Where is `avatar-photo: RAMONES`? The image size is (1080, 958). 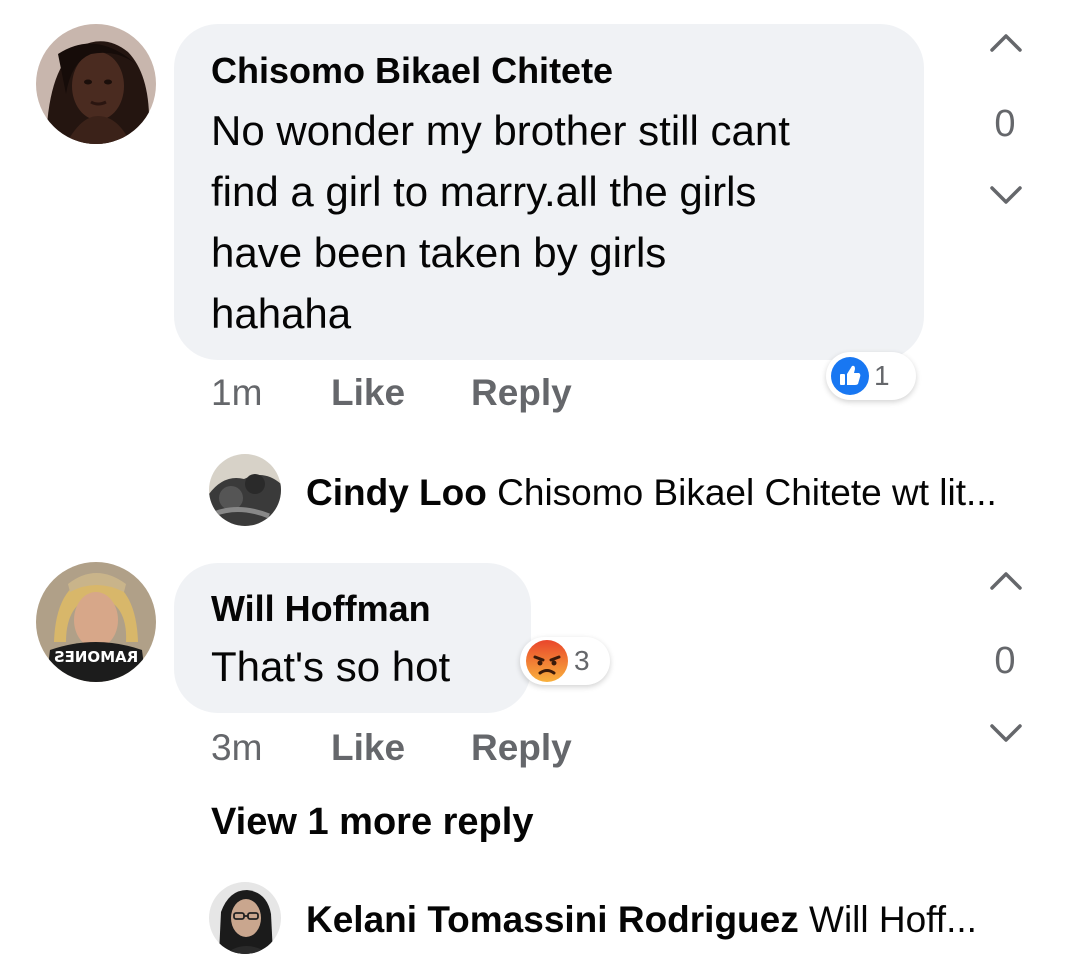
avatar-photo: RAMONES is located at coordinates (96, 622).